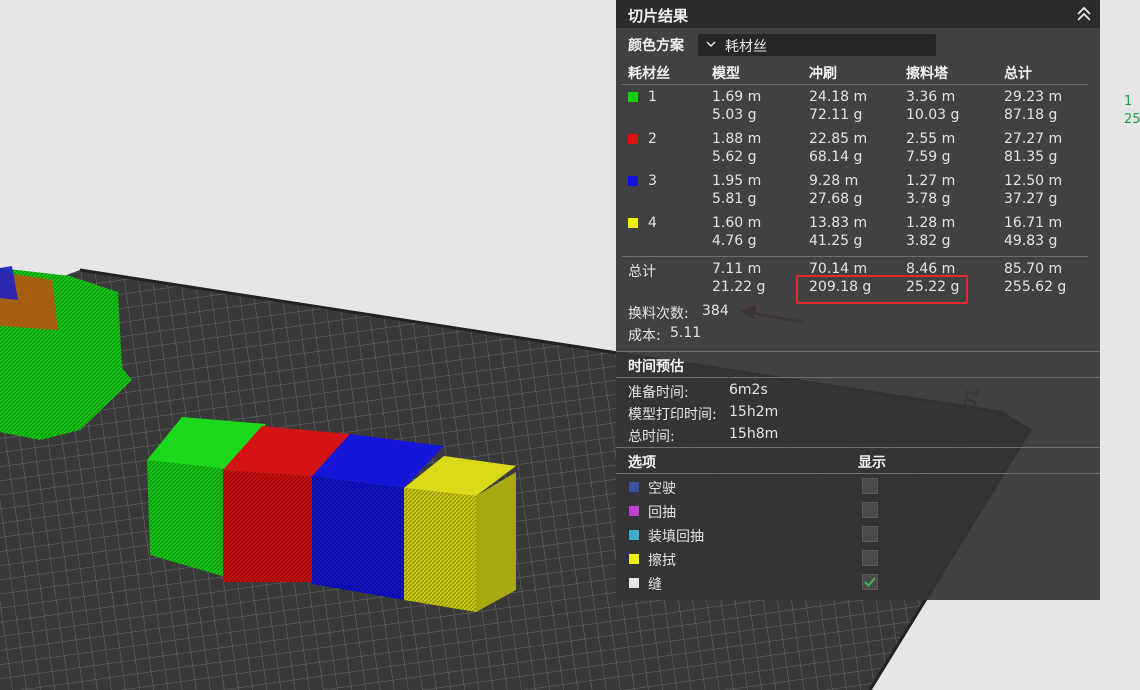 This screenshot has height=690, width=1140. I want to click on col-header-total: 总计, so click(1018, 74).